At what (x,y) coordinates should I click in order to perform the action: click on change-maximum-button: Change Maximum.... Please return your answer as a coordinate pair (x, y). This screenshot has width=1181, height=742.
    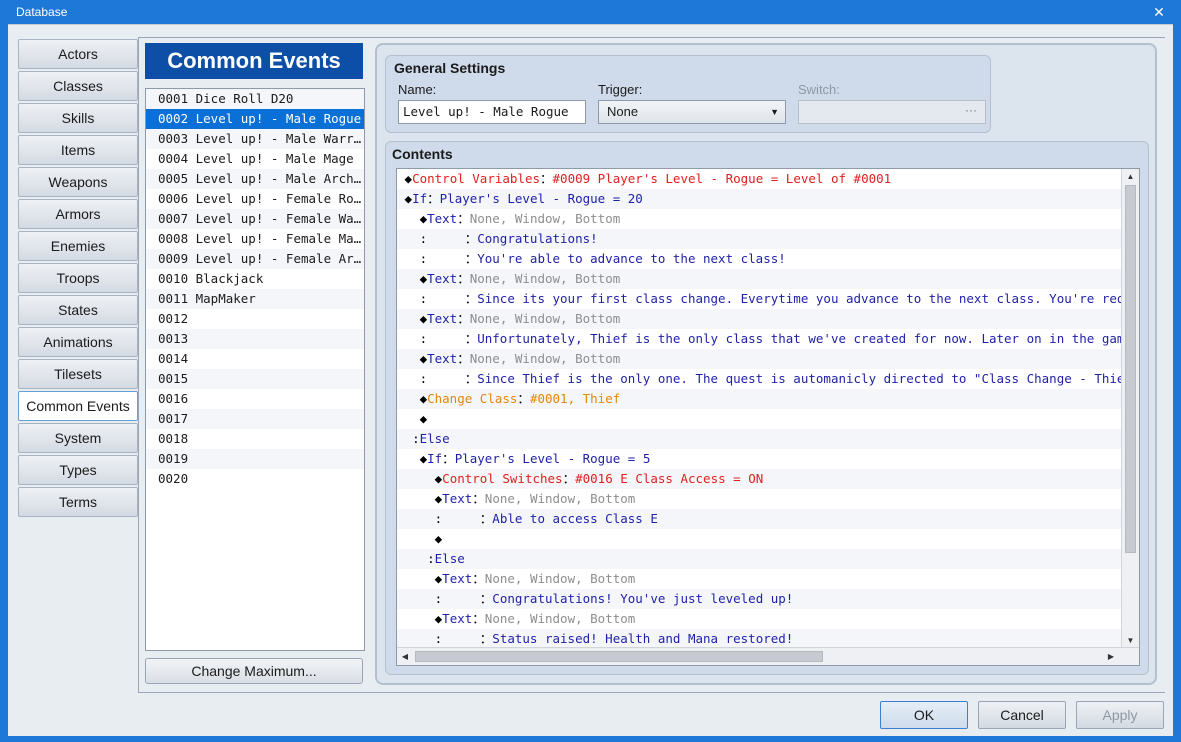
    Looking at the image, I should click on (254, 671).